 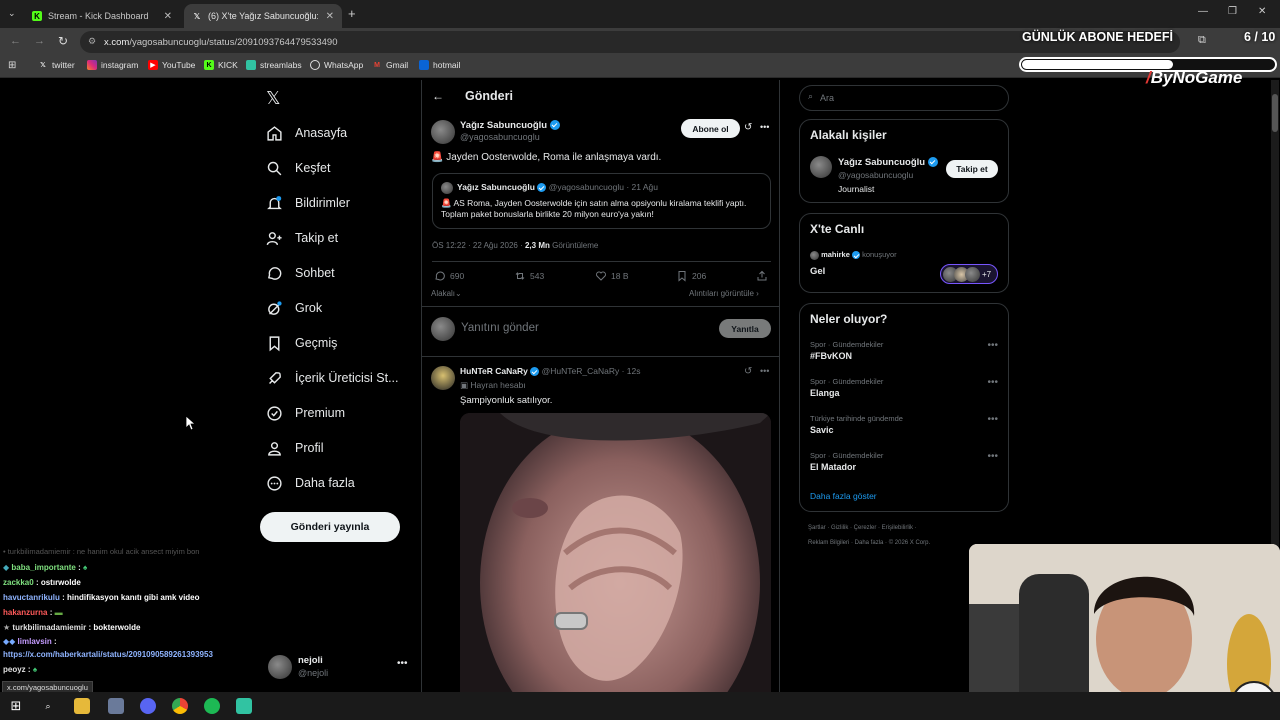 What do you see at coordinates (449, 276) in the screenshot?
I see `reply-action: 690` at bounding box center [449, 276].